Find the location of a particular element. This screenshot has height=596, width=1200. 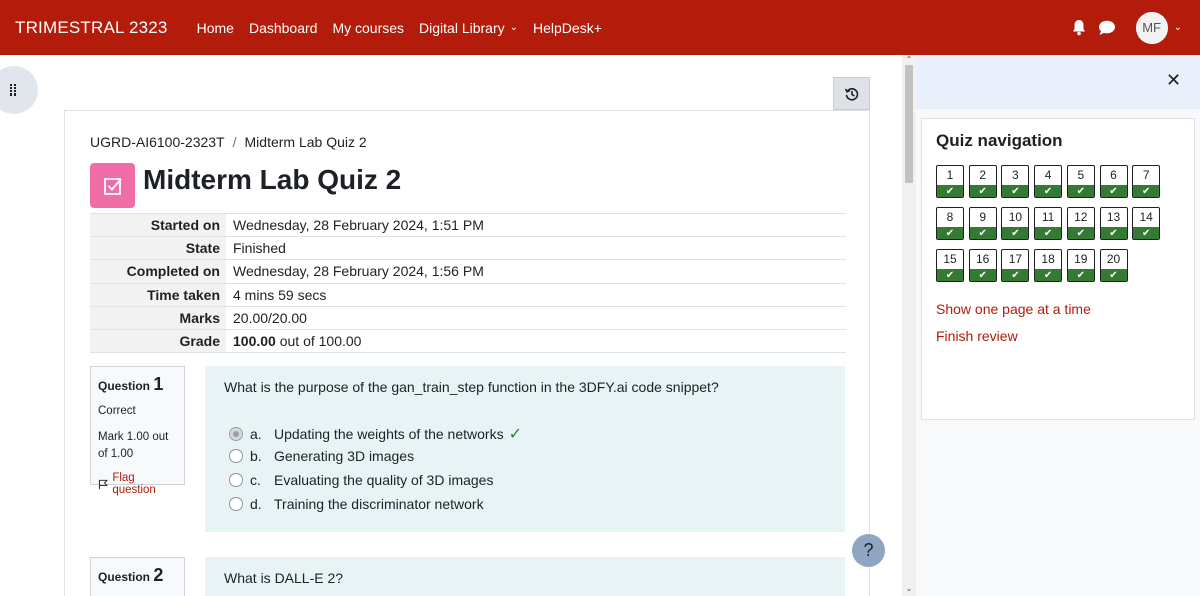

nav-my-courses-link: My courses is located at coordinates (368, 28).